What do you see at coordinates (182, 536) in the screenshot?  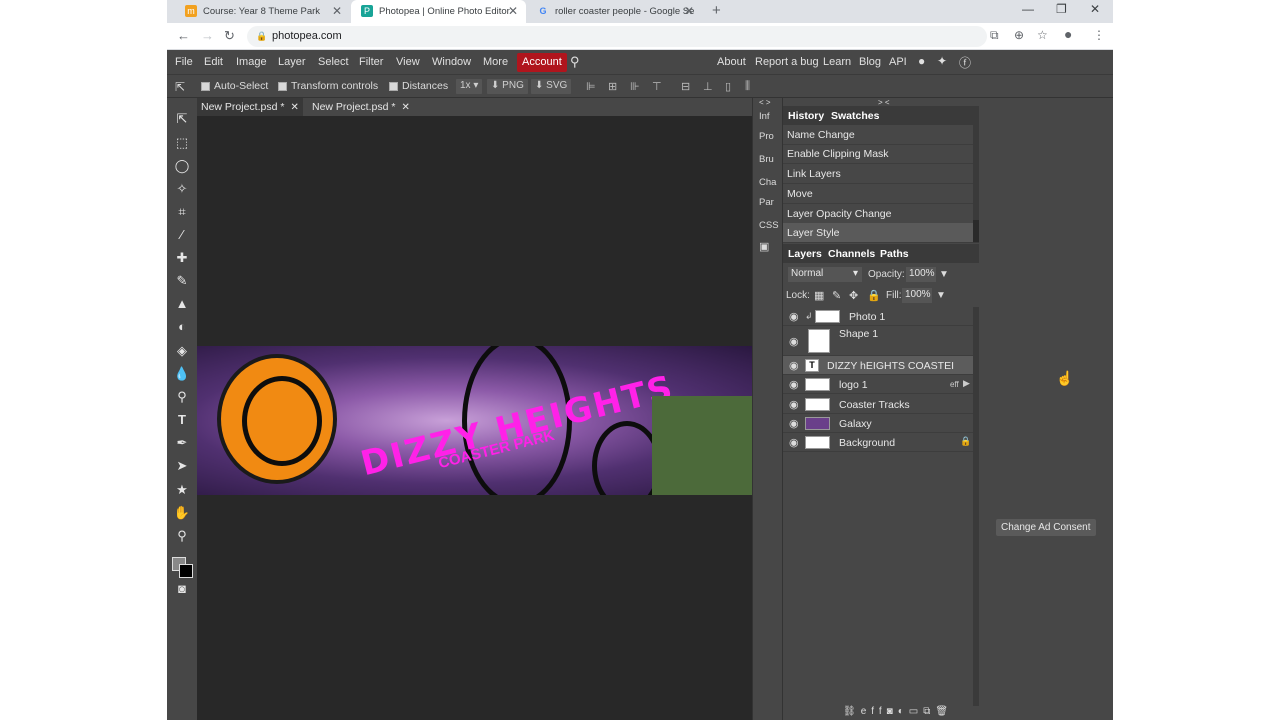 I see `zoom-tool-icon: ⚲` at bounding box center [182, 536].